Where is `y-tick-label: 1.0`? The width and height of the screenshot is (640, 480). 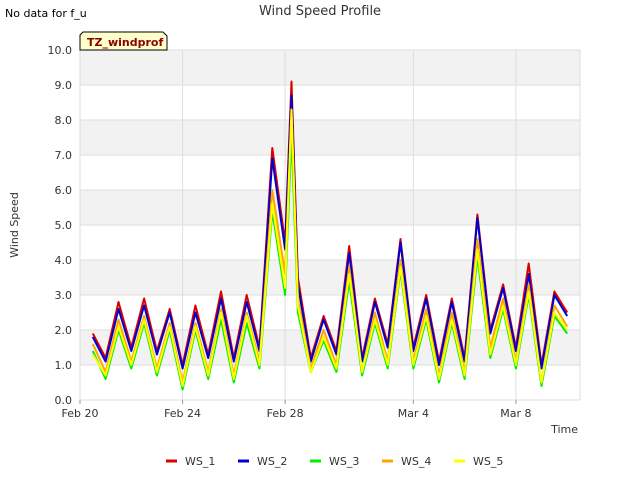 y-tick-label: 1.0 is located at coordinates (64, 365).